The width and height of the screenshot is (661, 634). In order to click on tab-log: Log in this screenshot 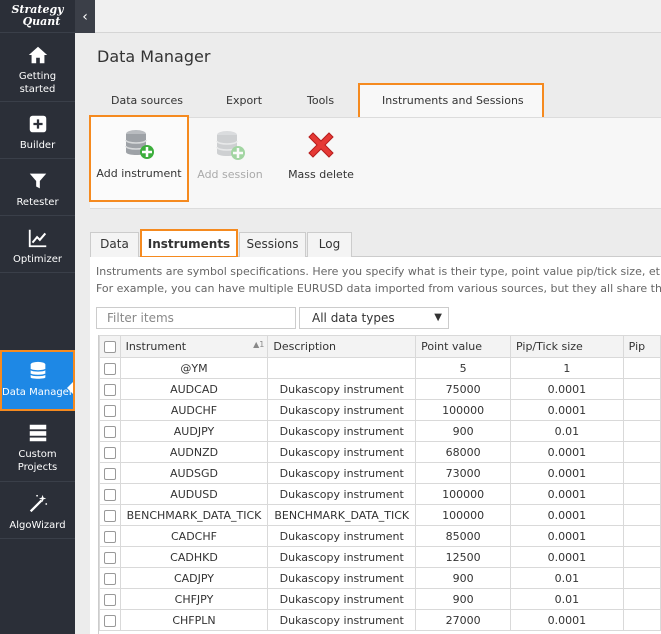, I will do `click(329, 244)`.